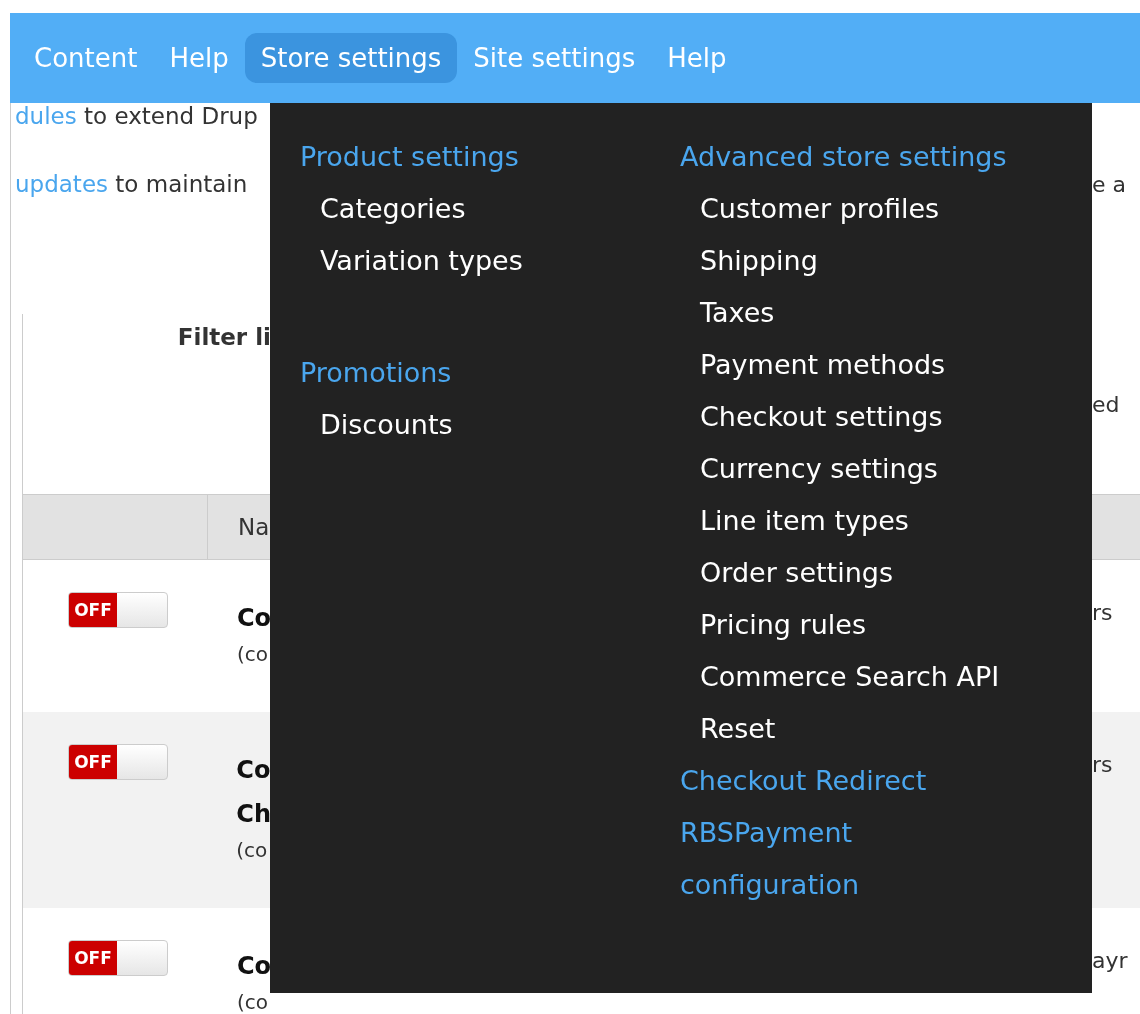 Image resolution: width=1140 pixels, height=1014 pixels. Describe the element at coordinates (1106, 404) in the screenshot. I see `checkbox-label: ed` at that location.